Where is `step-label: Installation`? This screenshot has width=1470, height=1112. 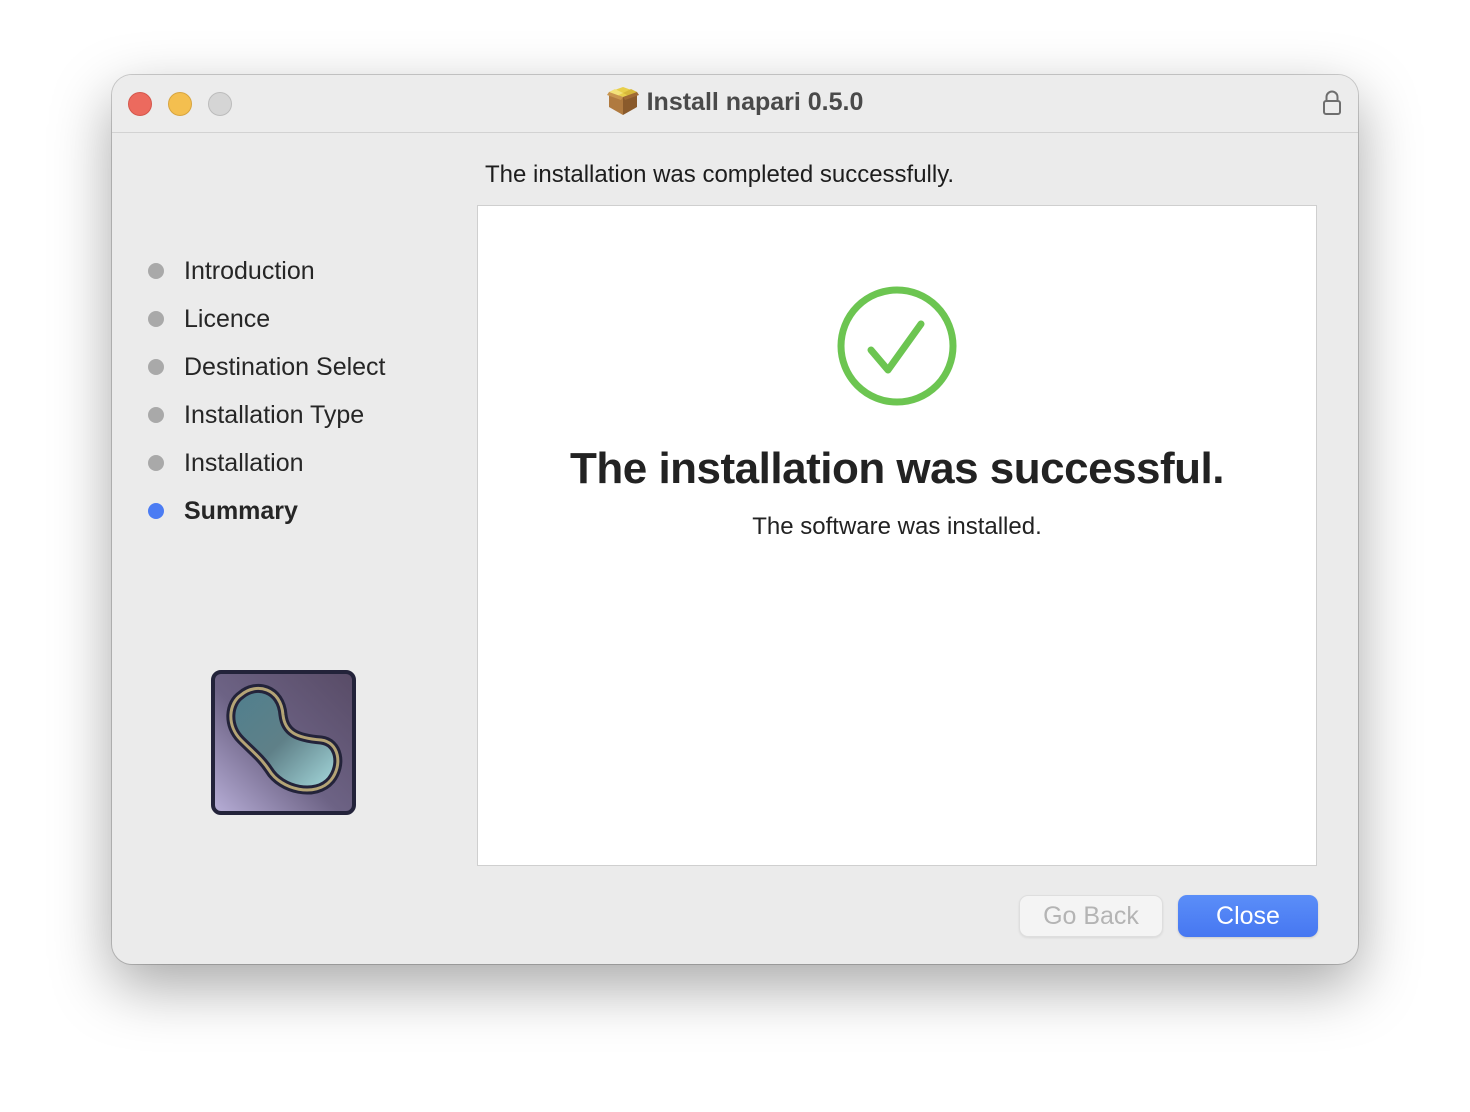
step-label: Installation is located at coordinates (244, 462).